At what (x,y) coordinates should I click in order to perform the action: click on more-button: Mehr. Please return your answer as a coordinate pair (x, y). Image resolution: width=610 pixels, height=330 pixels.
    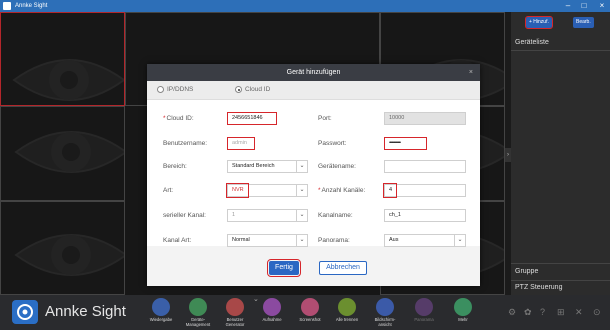
    Looking at the image, I should click on (463, 310).